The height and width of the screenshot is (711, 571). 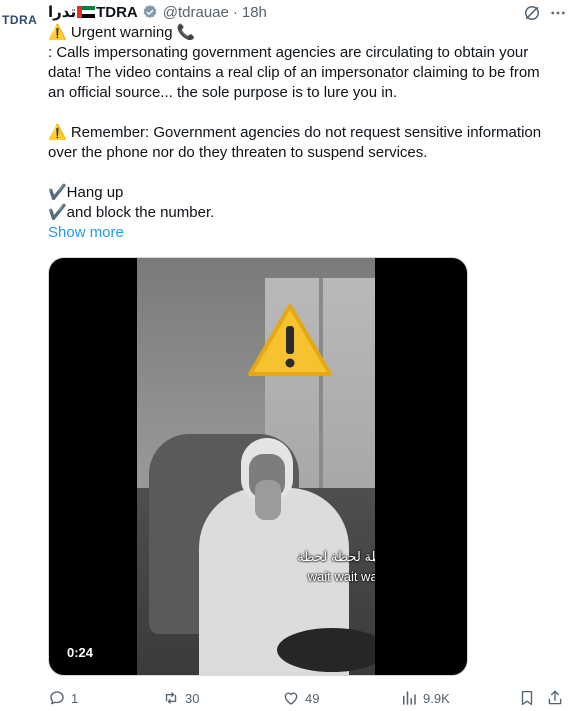 I want to click on action-bar: 1 30 49 9.9K, so click(x=308, y=698).